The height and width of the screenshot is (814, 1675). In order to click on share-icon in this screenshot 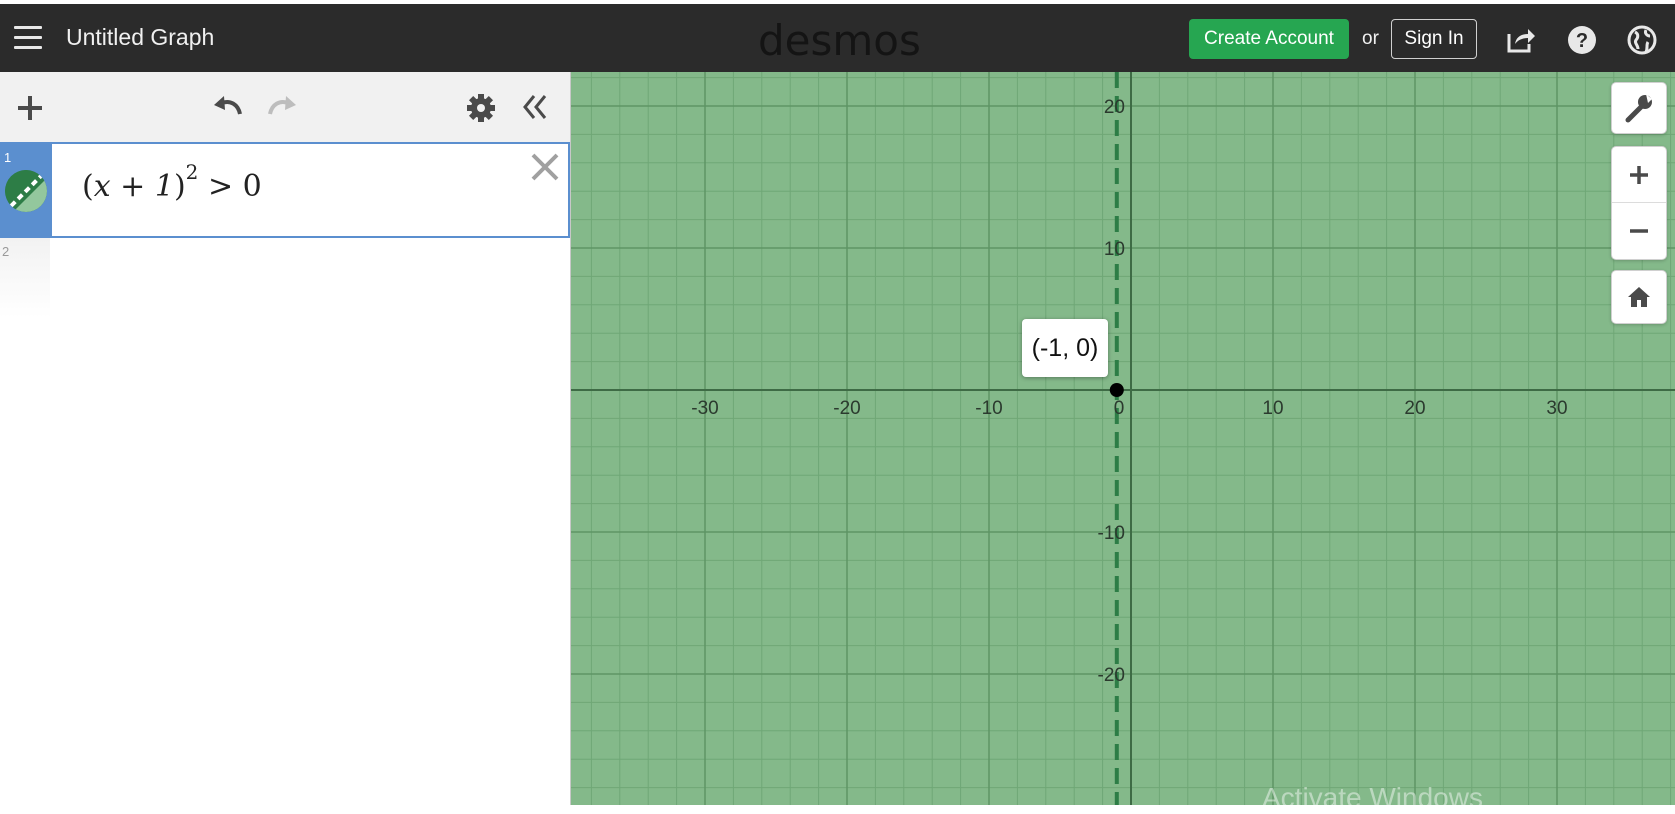, I will do `click(1521, 40)`.